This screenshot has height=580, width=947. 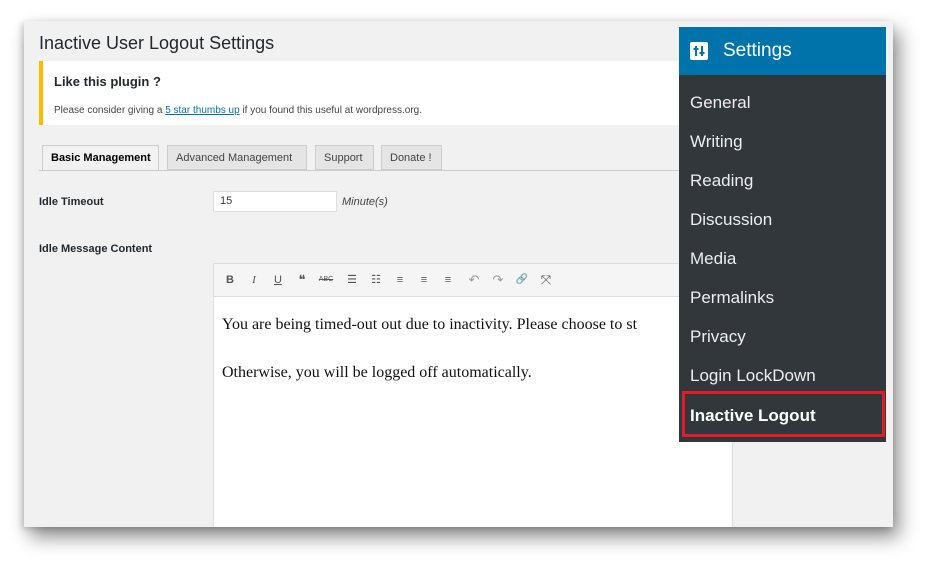 I want to click on editor-toolbar: B I U ❝ ABC ☰ ☷ ≡ ≡ ≡ ↶ ↷ 🔗 ⤧, so click(x=473, y=280).